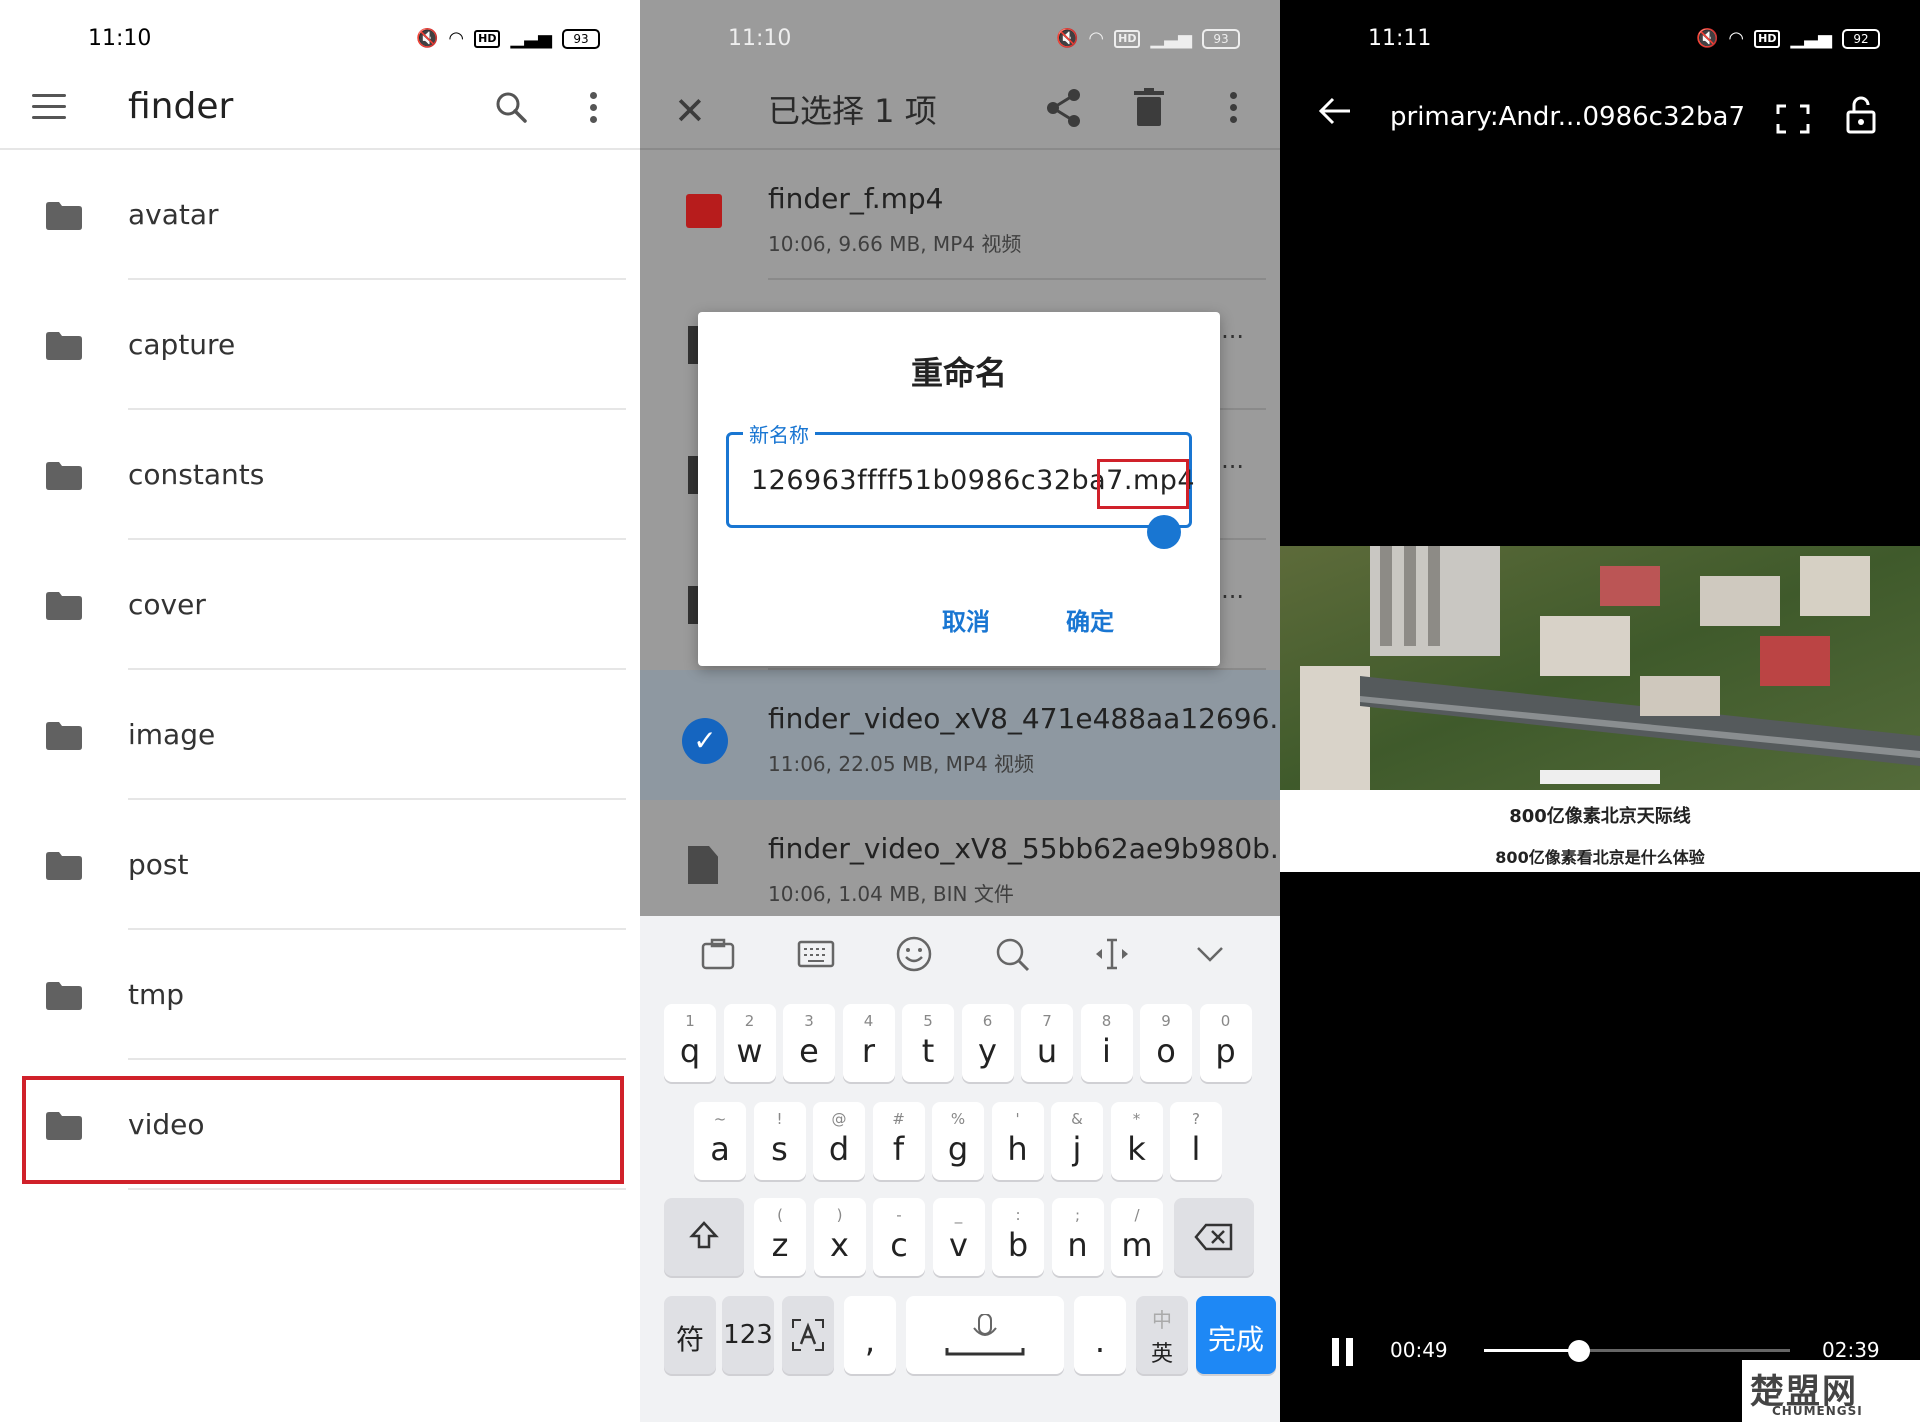  I want to click on video-caption: 800亿像素北京天际线, so click(1600, 816).